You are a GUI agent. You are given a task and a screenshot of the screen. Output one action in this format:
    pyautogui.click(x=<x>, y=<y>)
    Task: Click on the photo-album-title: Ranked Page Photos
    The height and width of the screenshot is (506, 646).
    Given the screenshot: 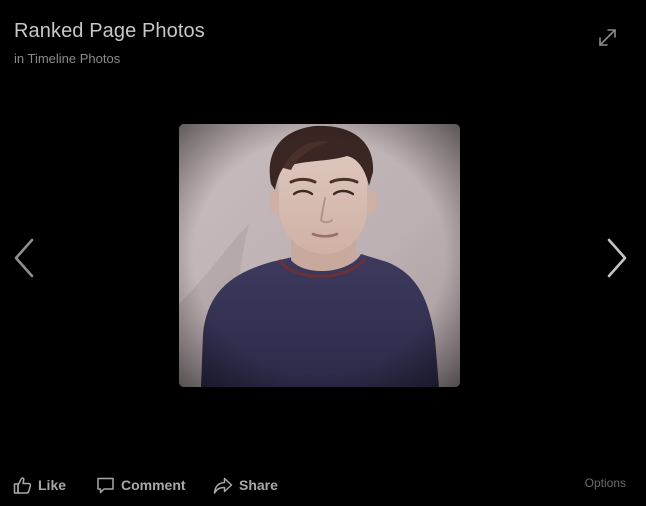 What is the action you would take?
    pyautogui.click(x=109, y=31)
    